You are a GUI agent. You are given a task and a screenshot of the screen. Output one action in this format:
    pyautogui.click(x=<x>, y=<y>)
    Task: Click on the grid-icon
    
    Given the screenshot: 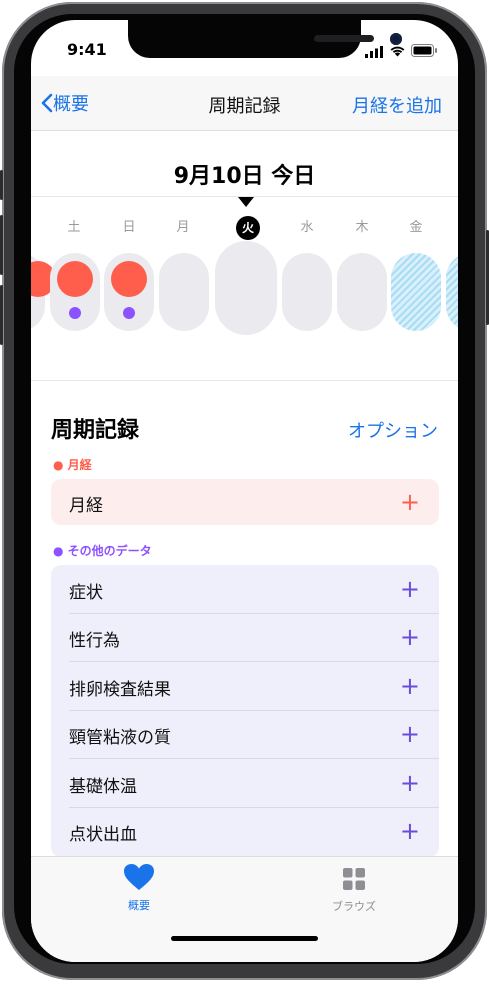 What is the action you would take?
    pyautogui.click(x=354, y=879)
    